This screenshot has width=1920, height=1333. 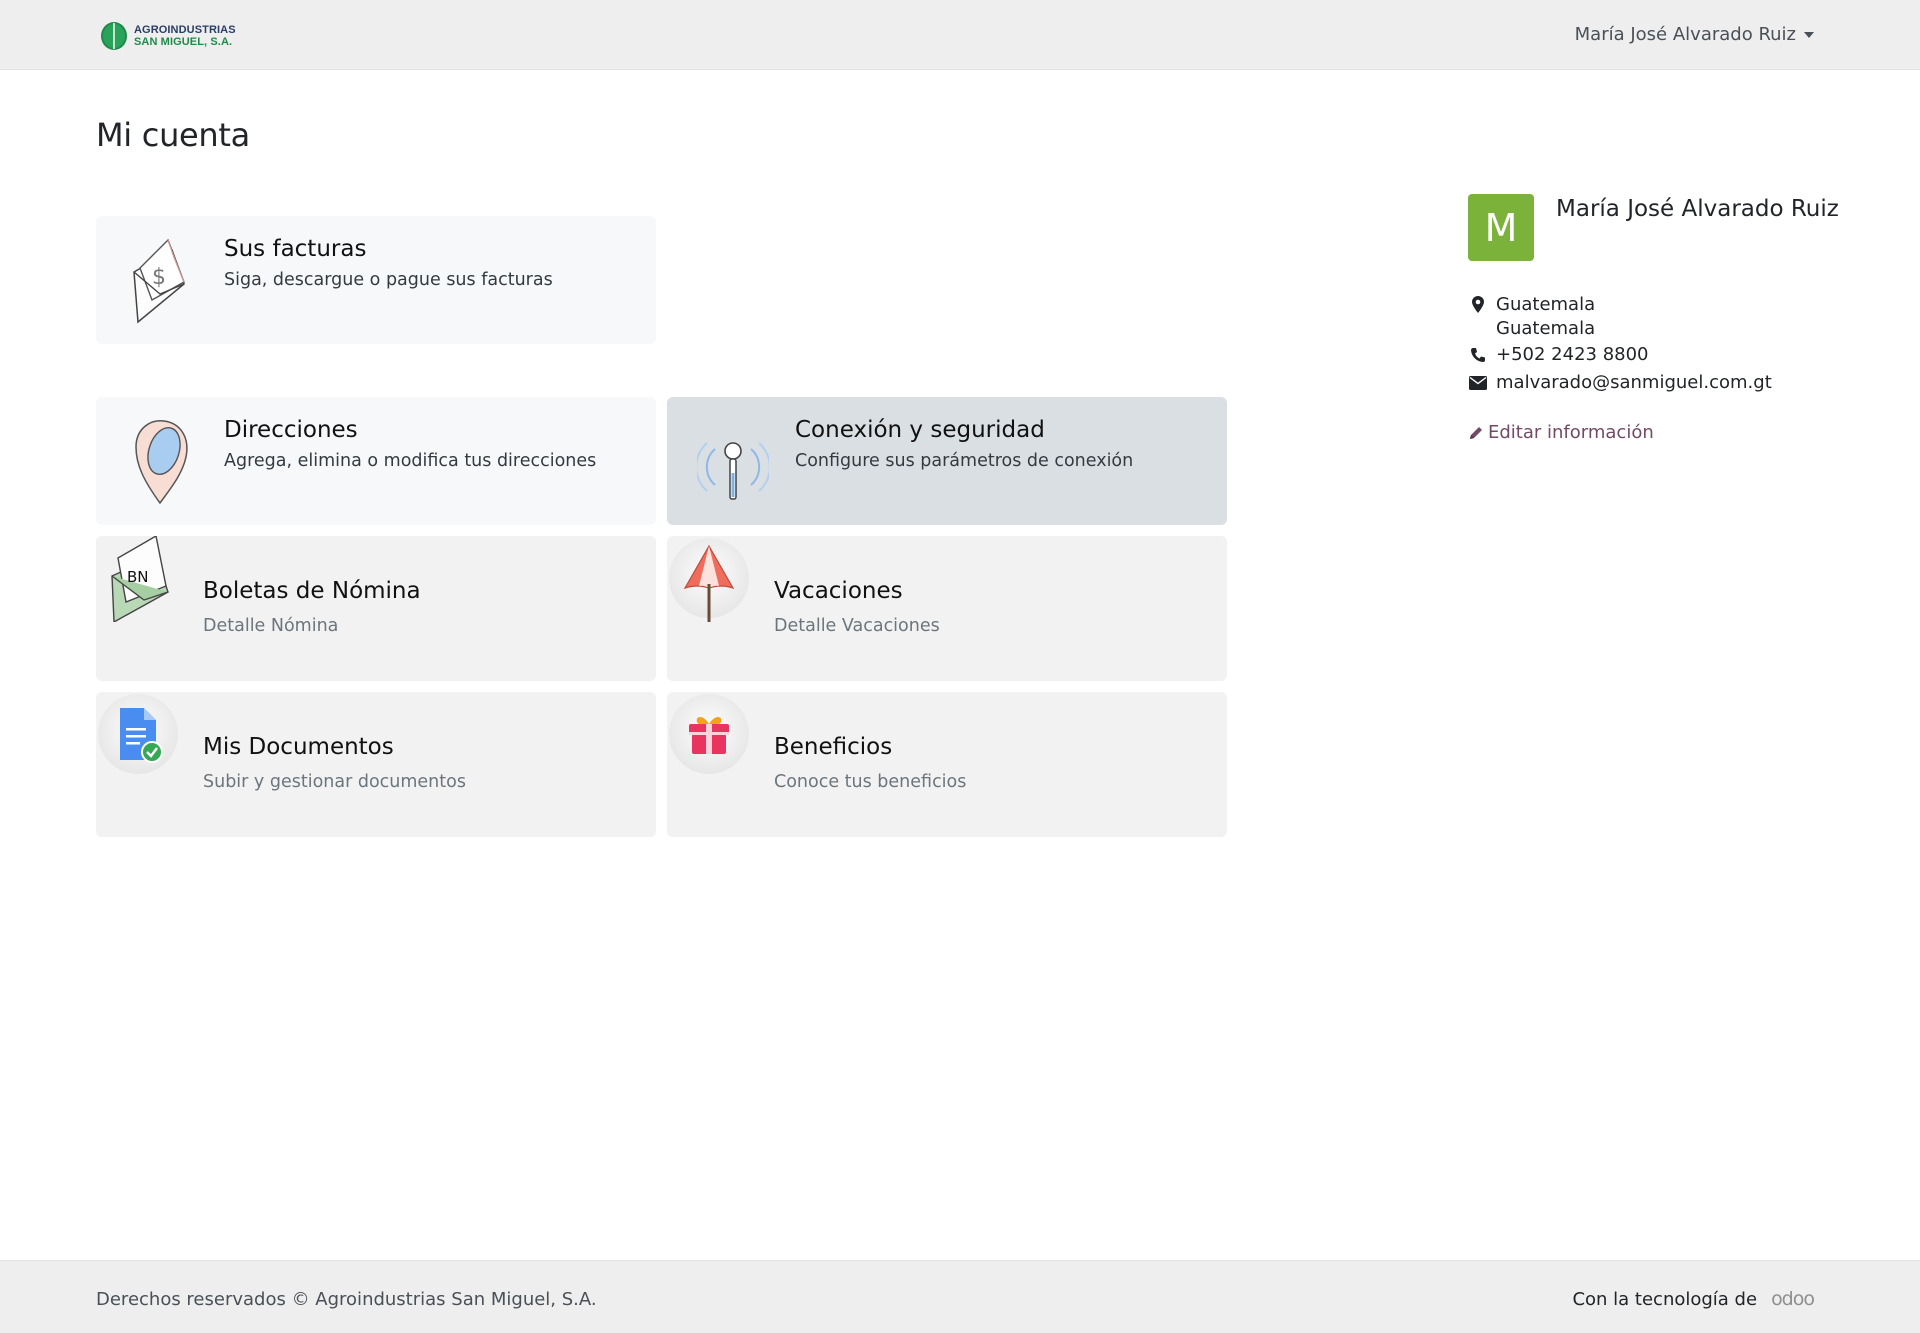 What do you see at coordinates (388, 280) in the screenshot?
I see `card-subtitle: Siga, descargue o pague sus facturas` at bounding box center [388, 280].